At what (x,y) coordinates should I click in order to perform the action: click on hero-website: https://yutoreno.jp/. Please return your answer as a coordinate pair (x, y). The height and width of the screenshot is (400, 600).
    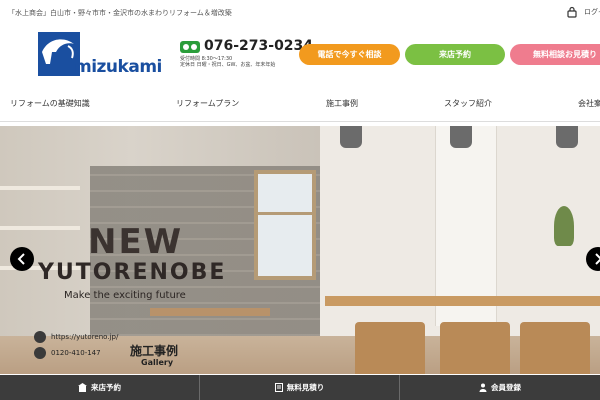
    Looking at the image, I should click on (85, 337).